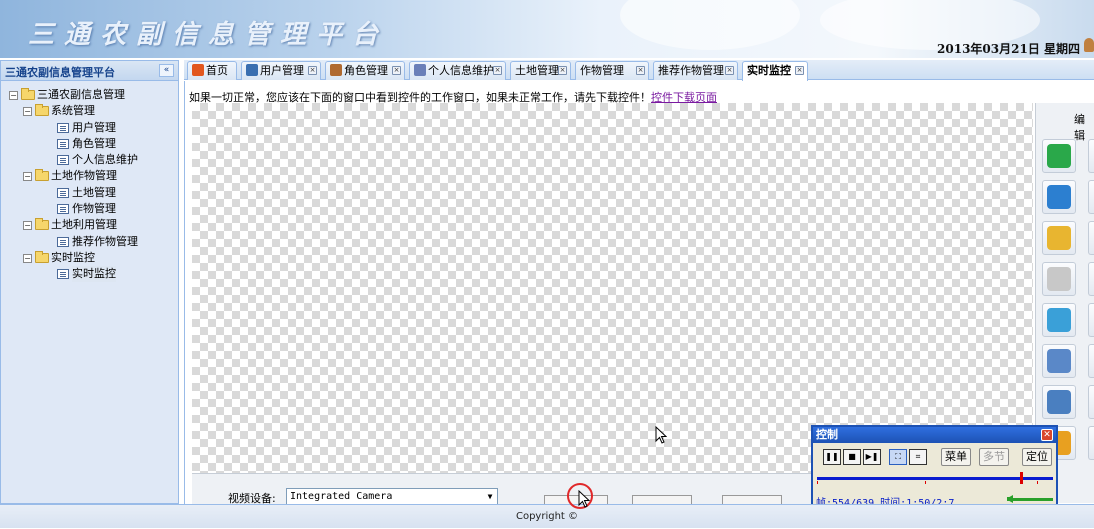  I want to click on tree-folder: − 三通农副信息管理, so click(89, 95).